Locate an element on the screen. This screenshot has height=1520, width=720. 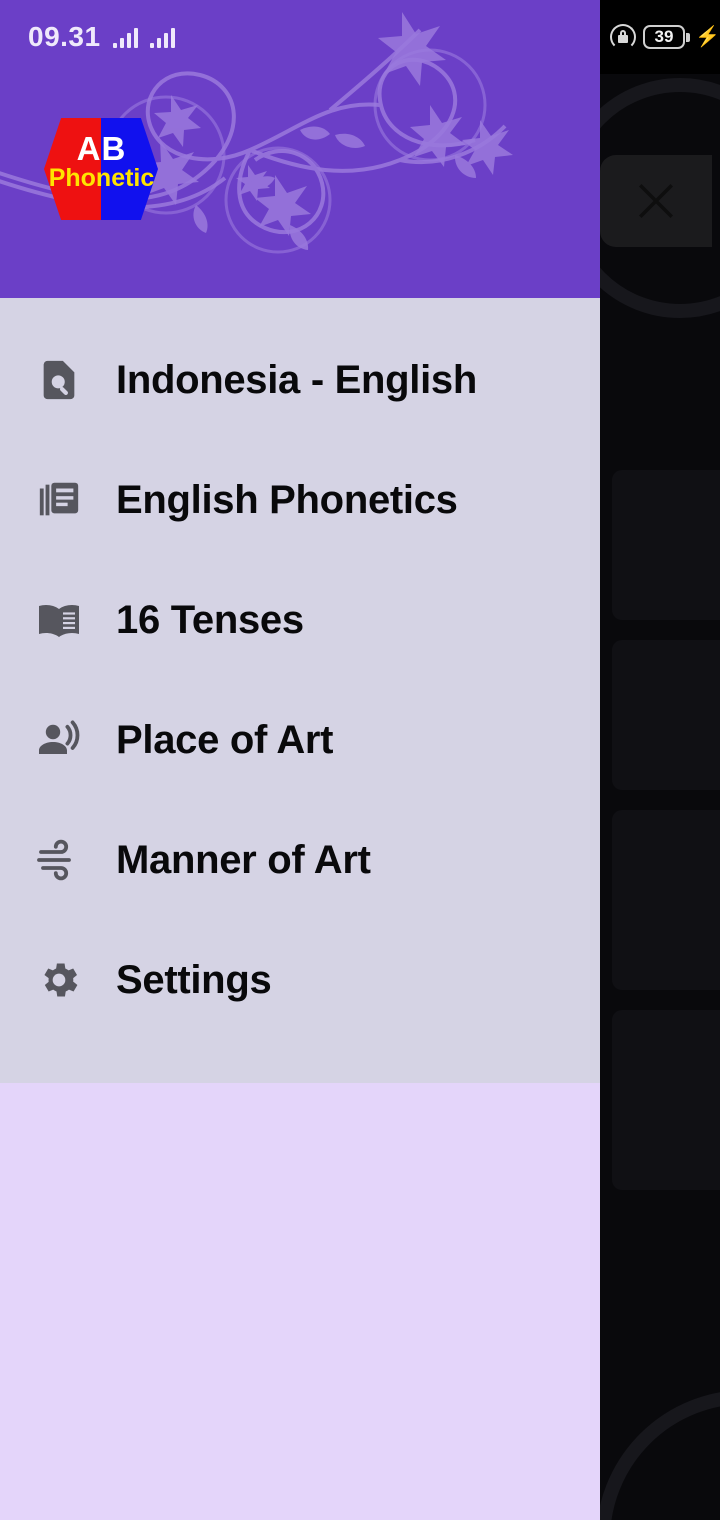
battery-indicator: 39 is located at coordinates (666, 37).